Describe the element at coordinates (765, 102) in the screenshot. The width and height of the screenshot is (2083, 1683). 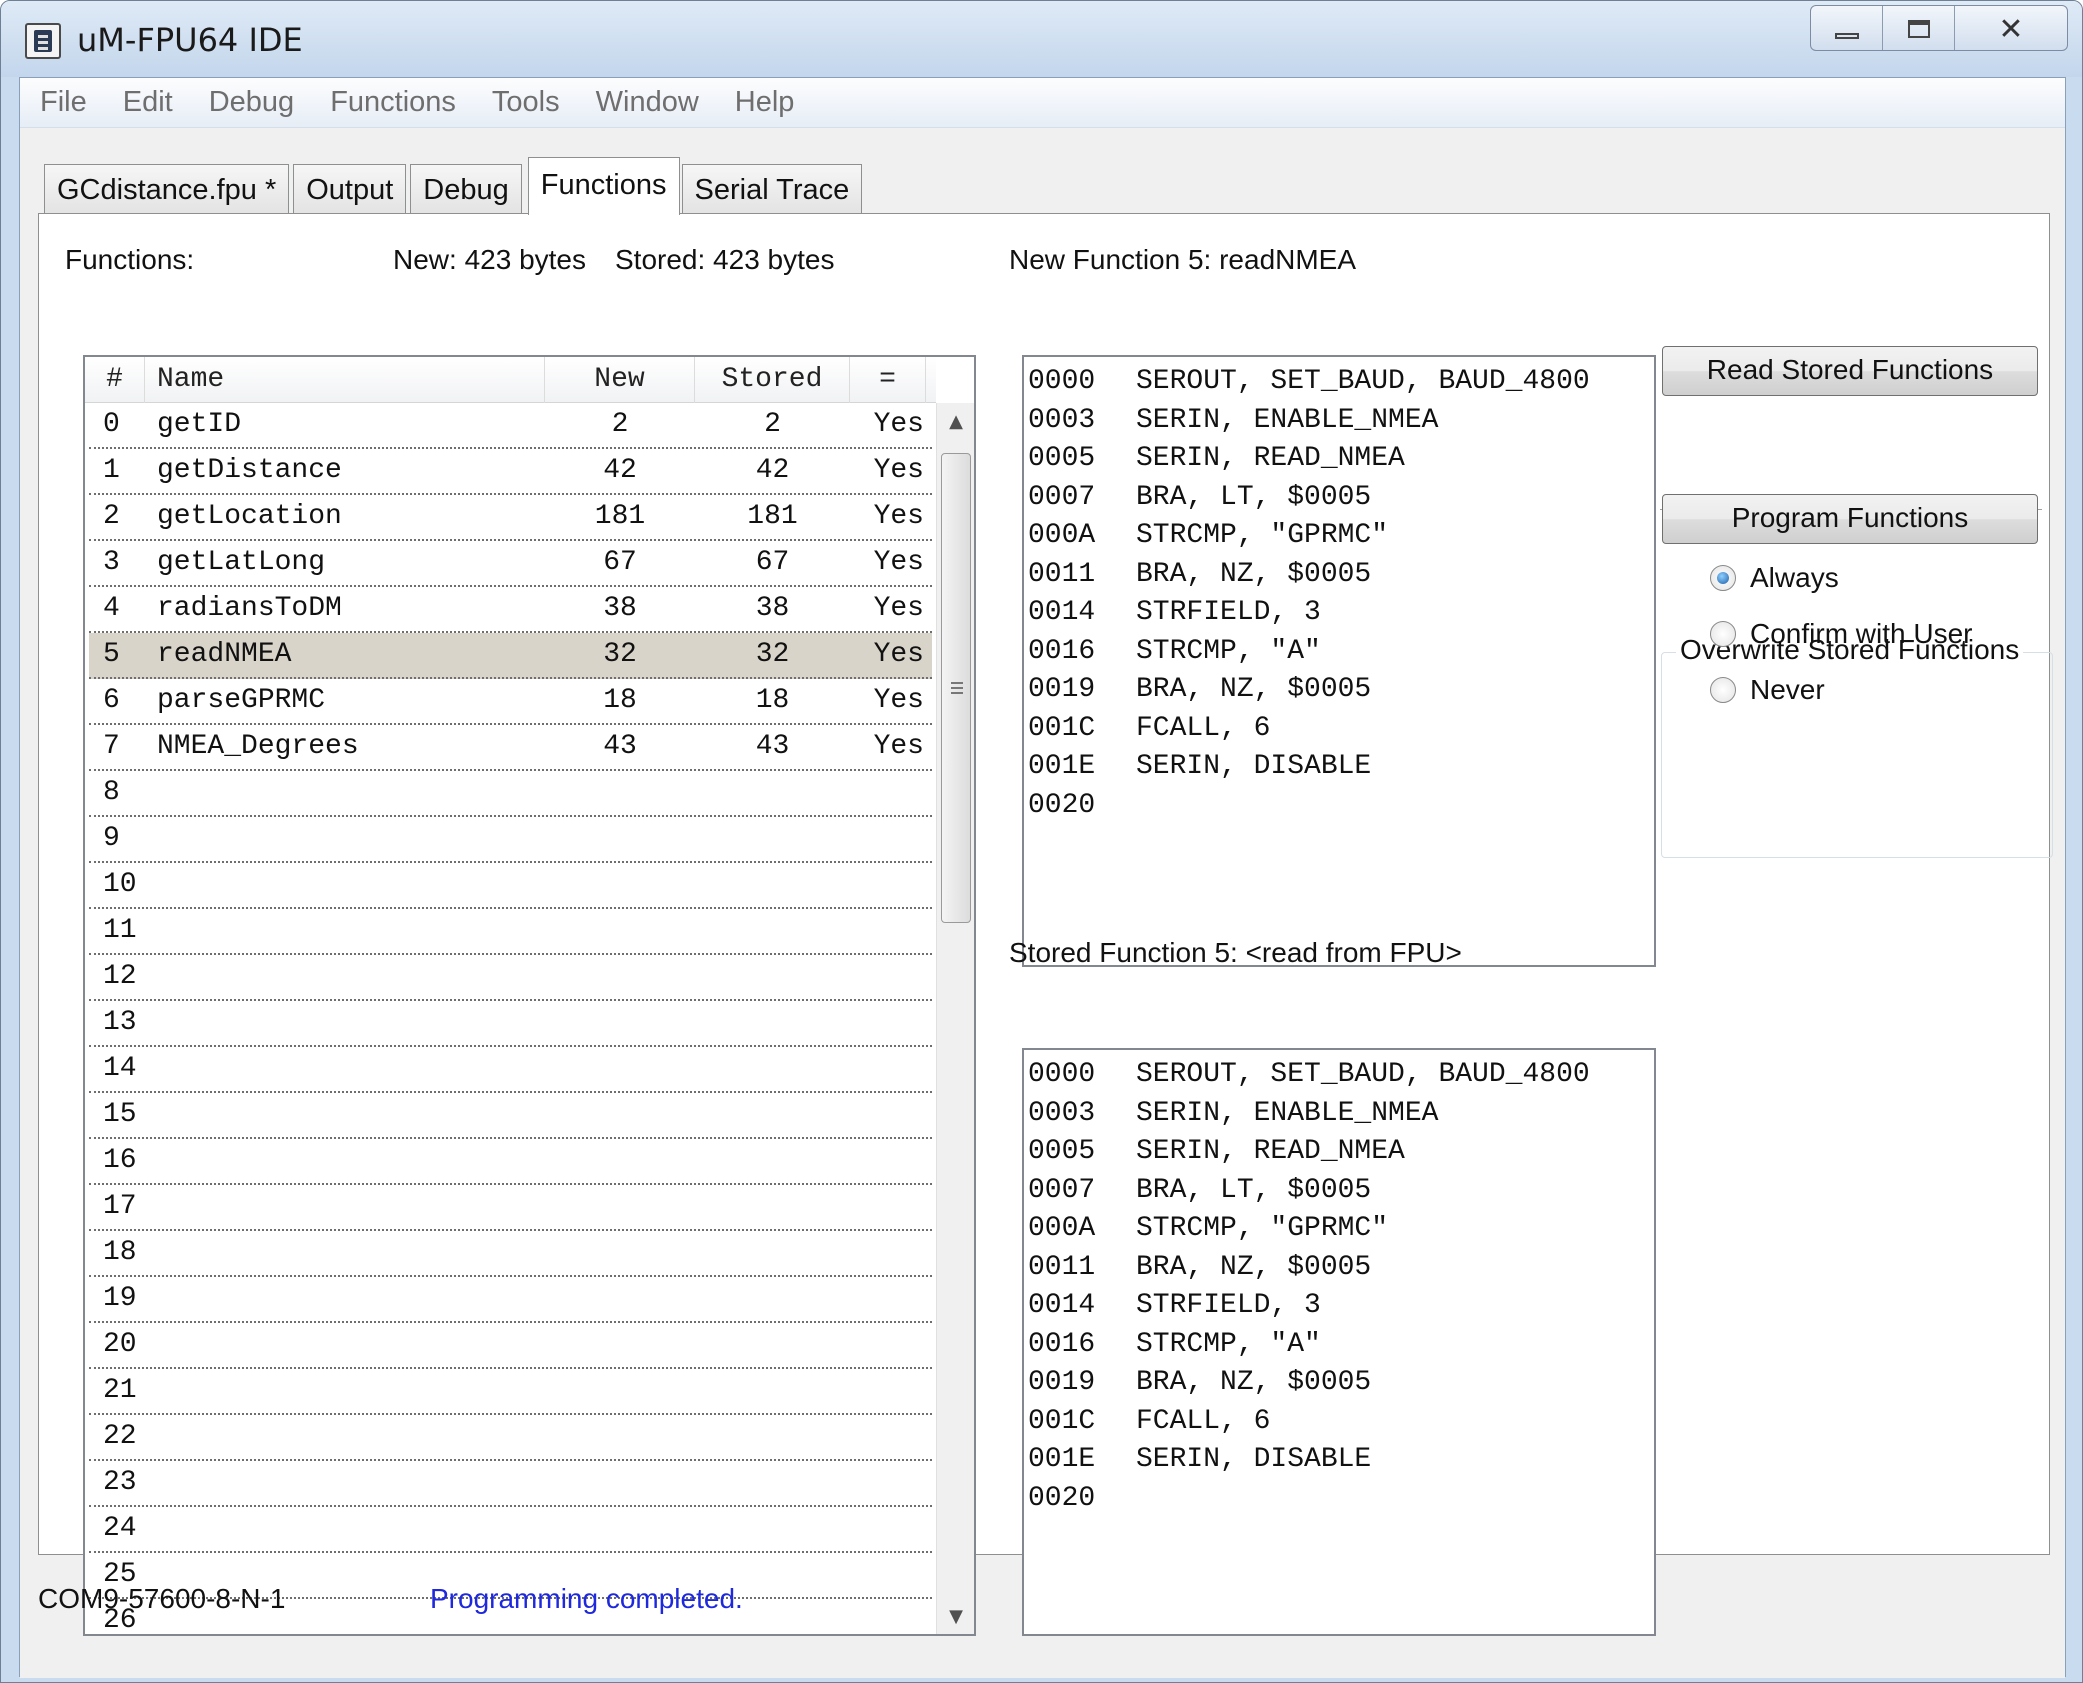
I see `menu-help: Help` at that location.